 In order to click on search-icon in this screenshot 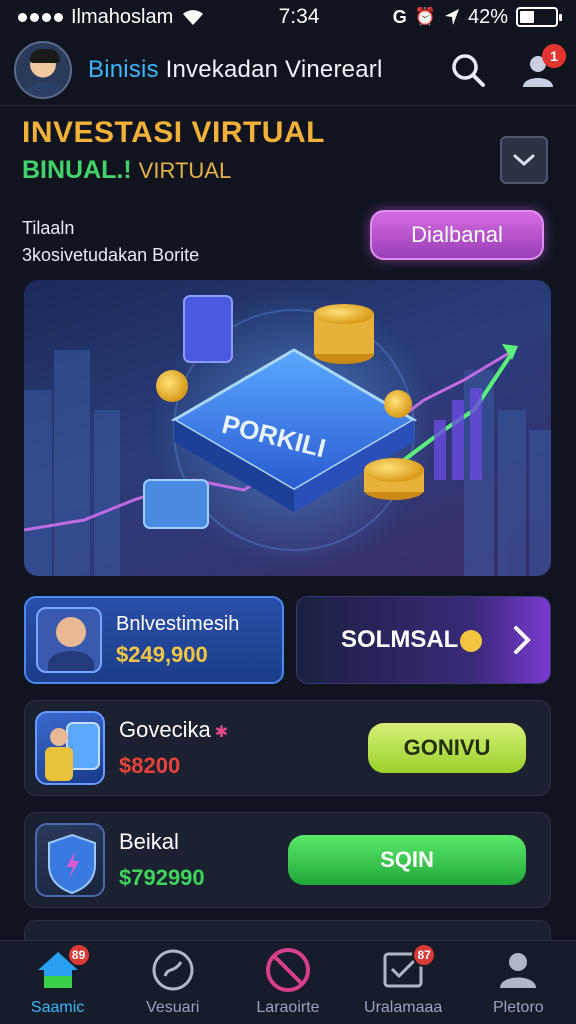, I will do `click(468, 70)`.